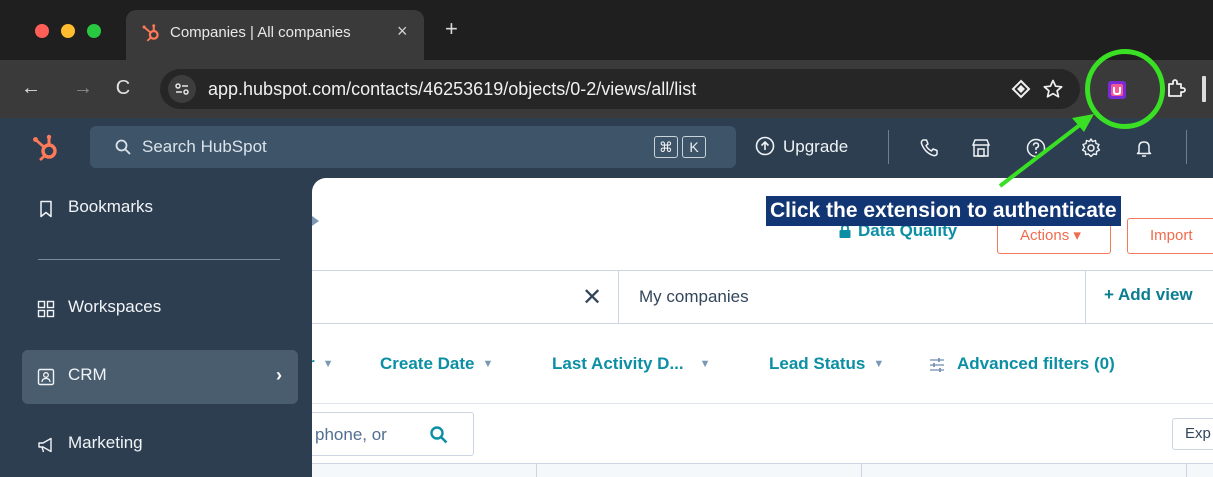  What do you see at coordinates (111, 206) in the screenshot?
I see `nav-label: Bookmarks` at bounding box center [111, 206].